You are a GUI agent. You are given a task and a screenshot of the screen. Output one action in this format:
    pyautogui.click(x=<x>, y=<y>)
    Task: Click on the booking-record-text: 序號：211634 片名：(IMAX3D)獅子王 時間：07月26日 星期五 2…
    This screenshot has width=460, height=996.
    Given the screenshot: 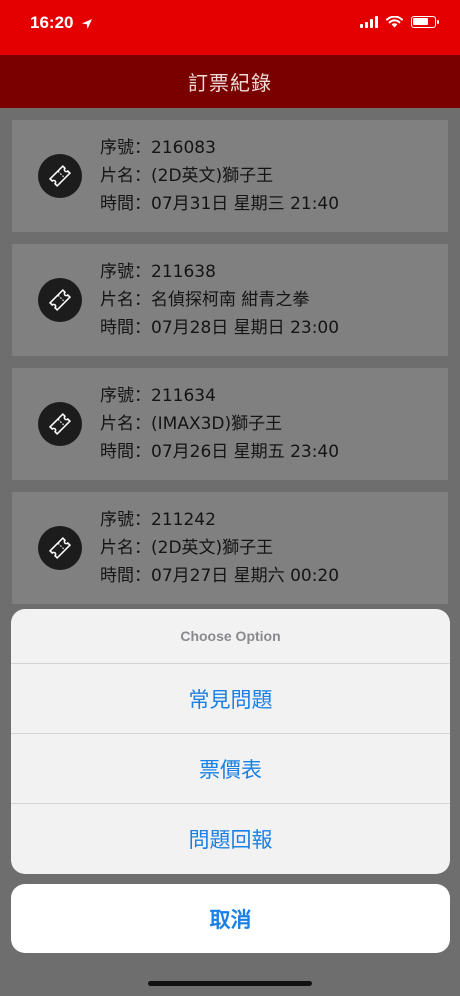 What is the action you would take?
    pyautogui.click(x=219, y=424)
    